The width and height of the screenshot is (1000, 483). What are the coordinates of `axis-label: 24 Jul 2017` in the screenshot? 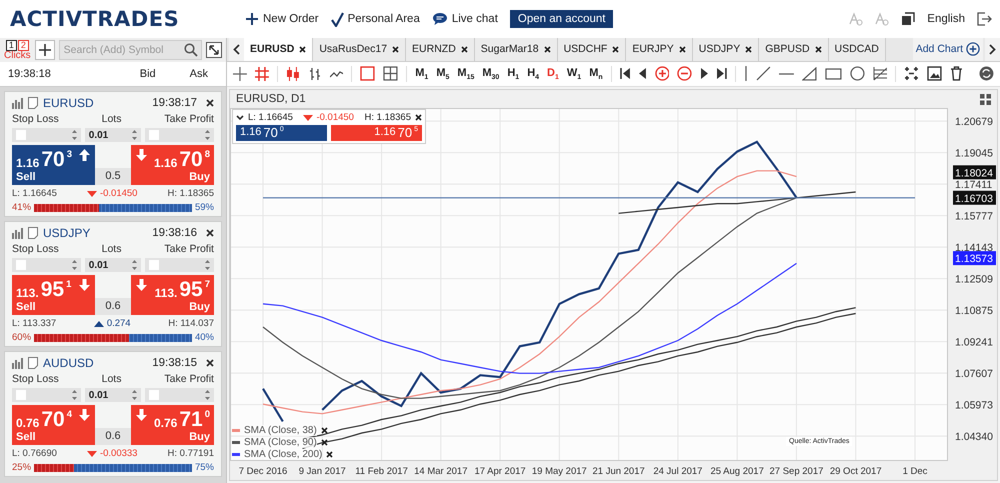 It's located at (677, 471).